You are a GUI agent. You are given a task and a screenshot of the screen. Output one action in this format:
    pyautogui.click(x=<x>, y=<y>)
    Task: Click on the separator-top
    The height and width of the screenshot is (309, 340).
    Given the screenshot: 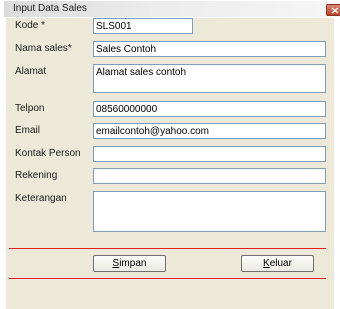 What is the action you would take?
    pyautogui.click(x=167, y=248)
    